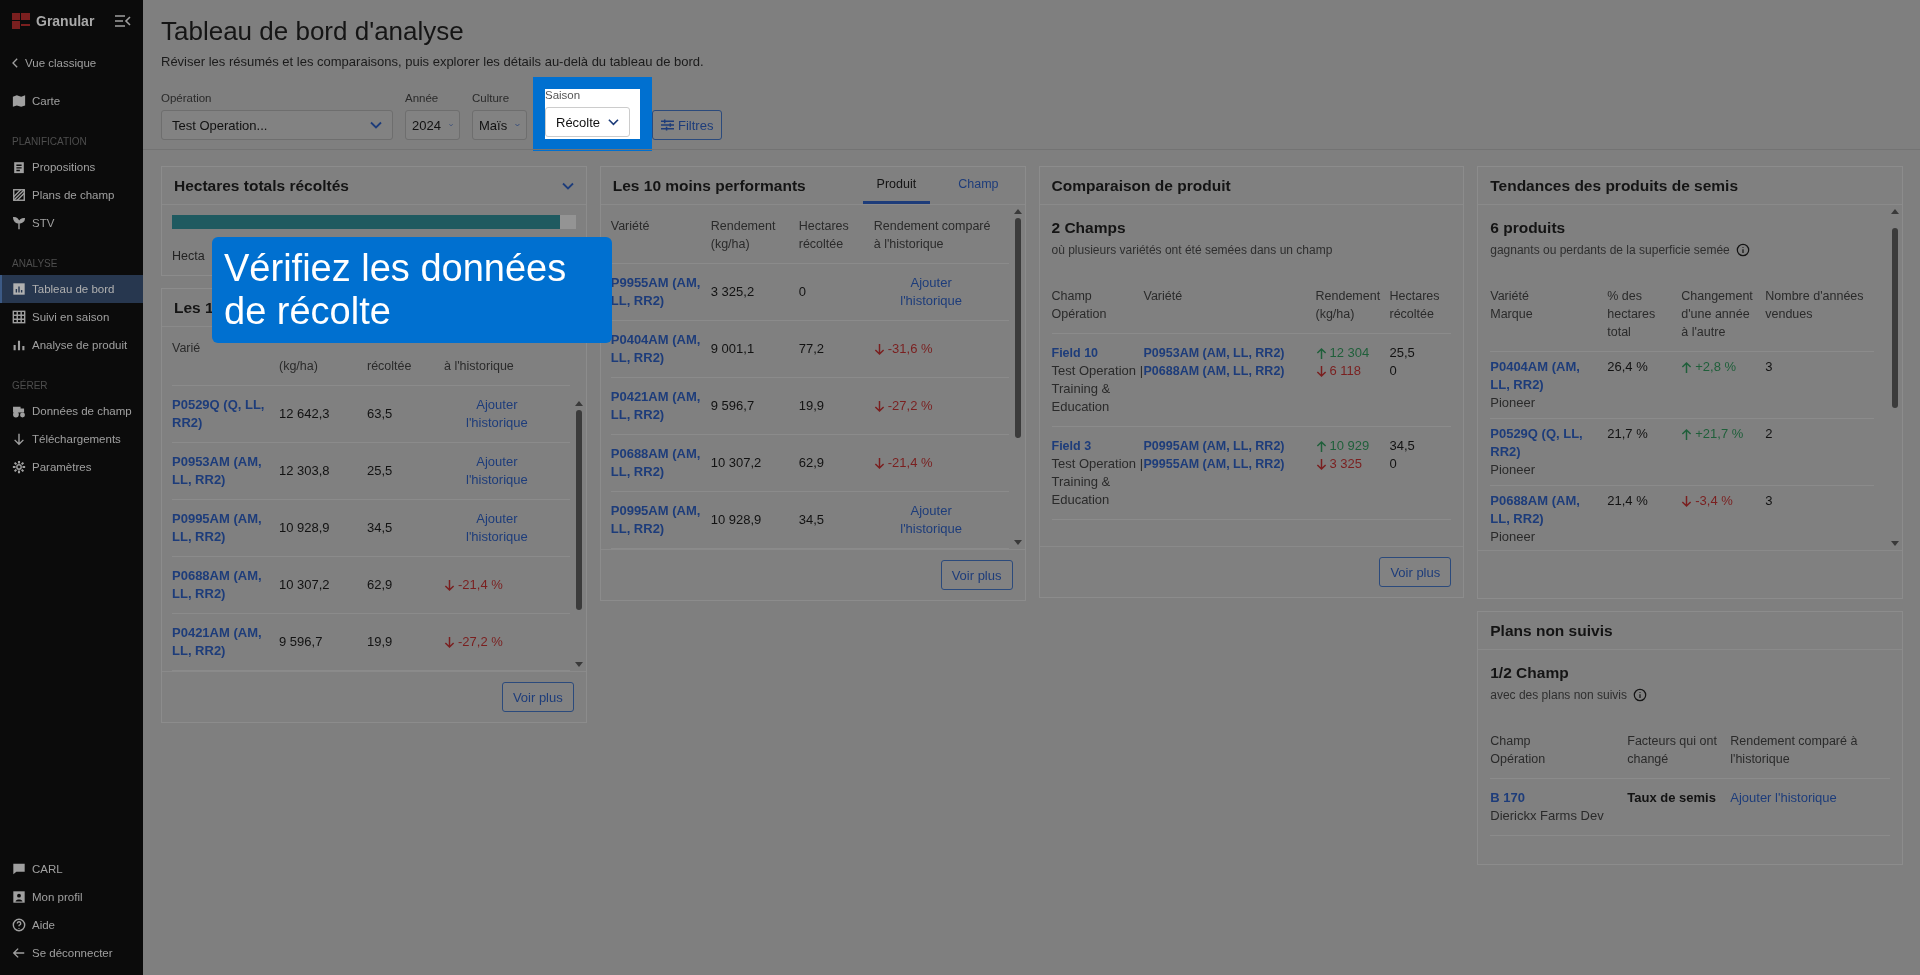 This screenshot has height=975, width=1920. What do you see at coordinates (667, 125) in the screenshot?
I see `sliders-icon` at bounding box center [667, 125].